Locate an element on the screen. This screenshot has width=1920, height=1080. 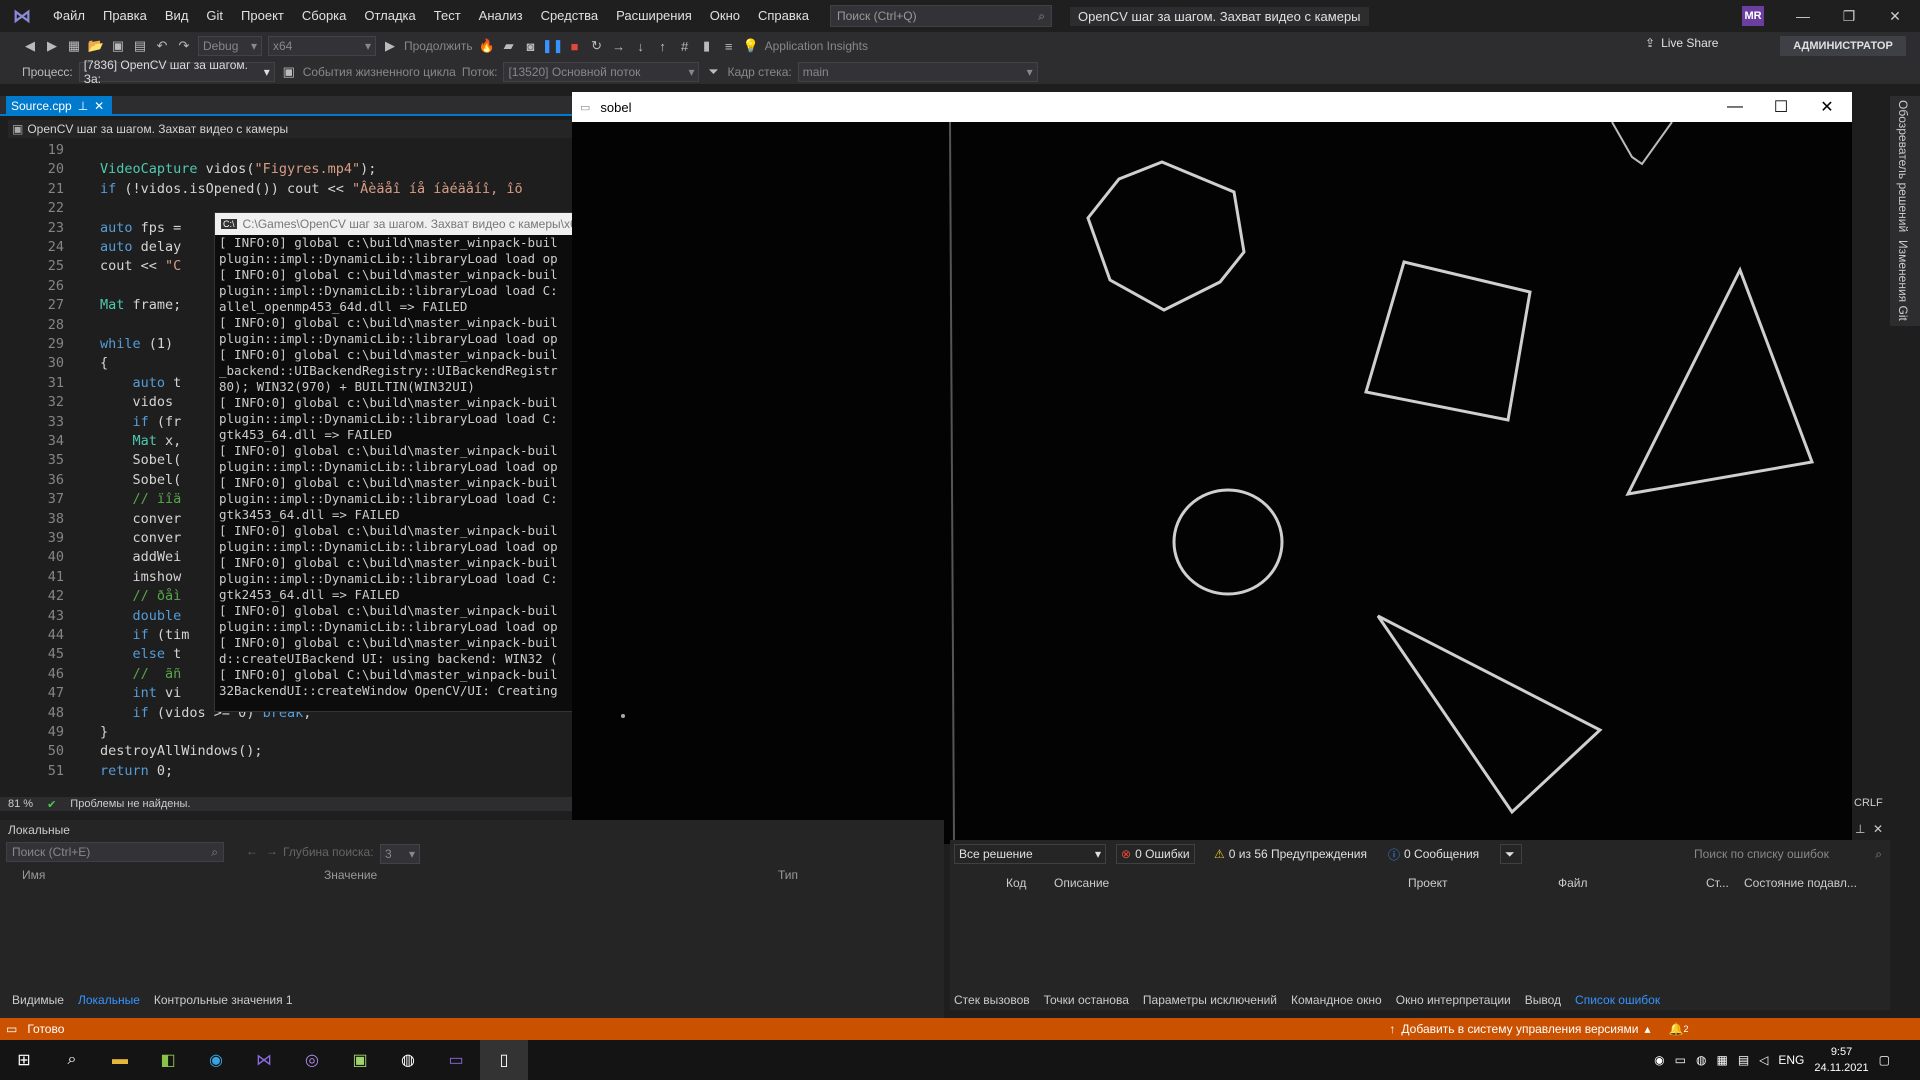
col-code: Код is located at coordinates (1016, 883).